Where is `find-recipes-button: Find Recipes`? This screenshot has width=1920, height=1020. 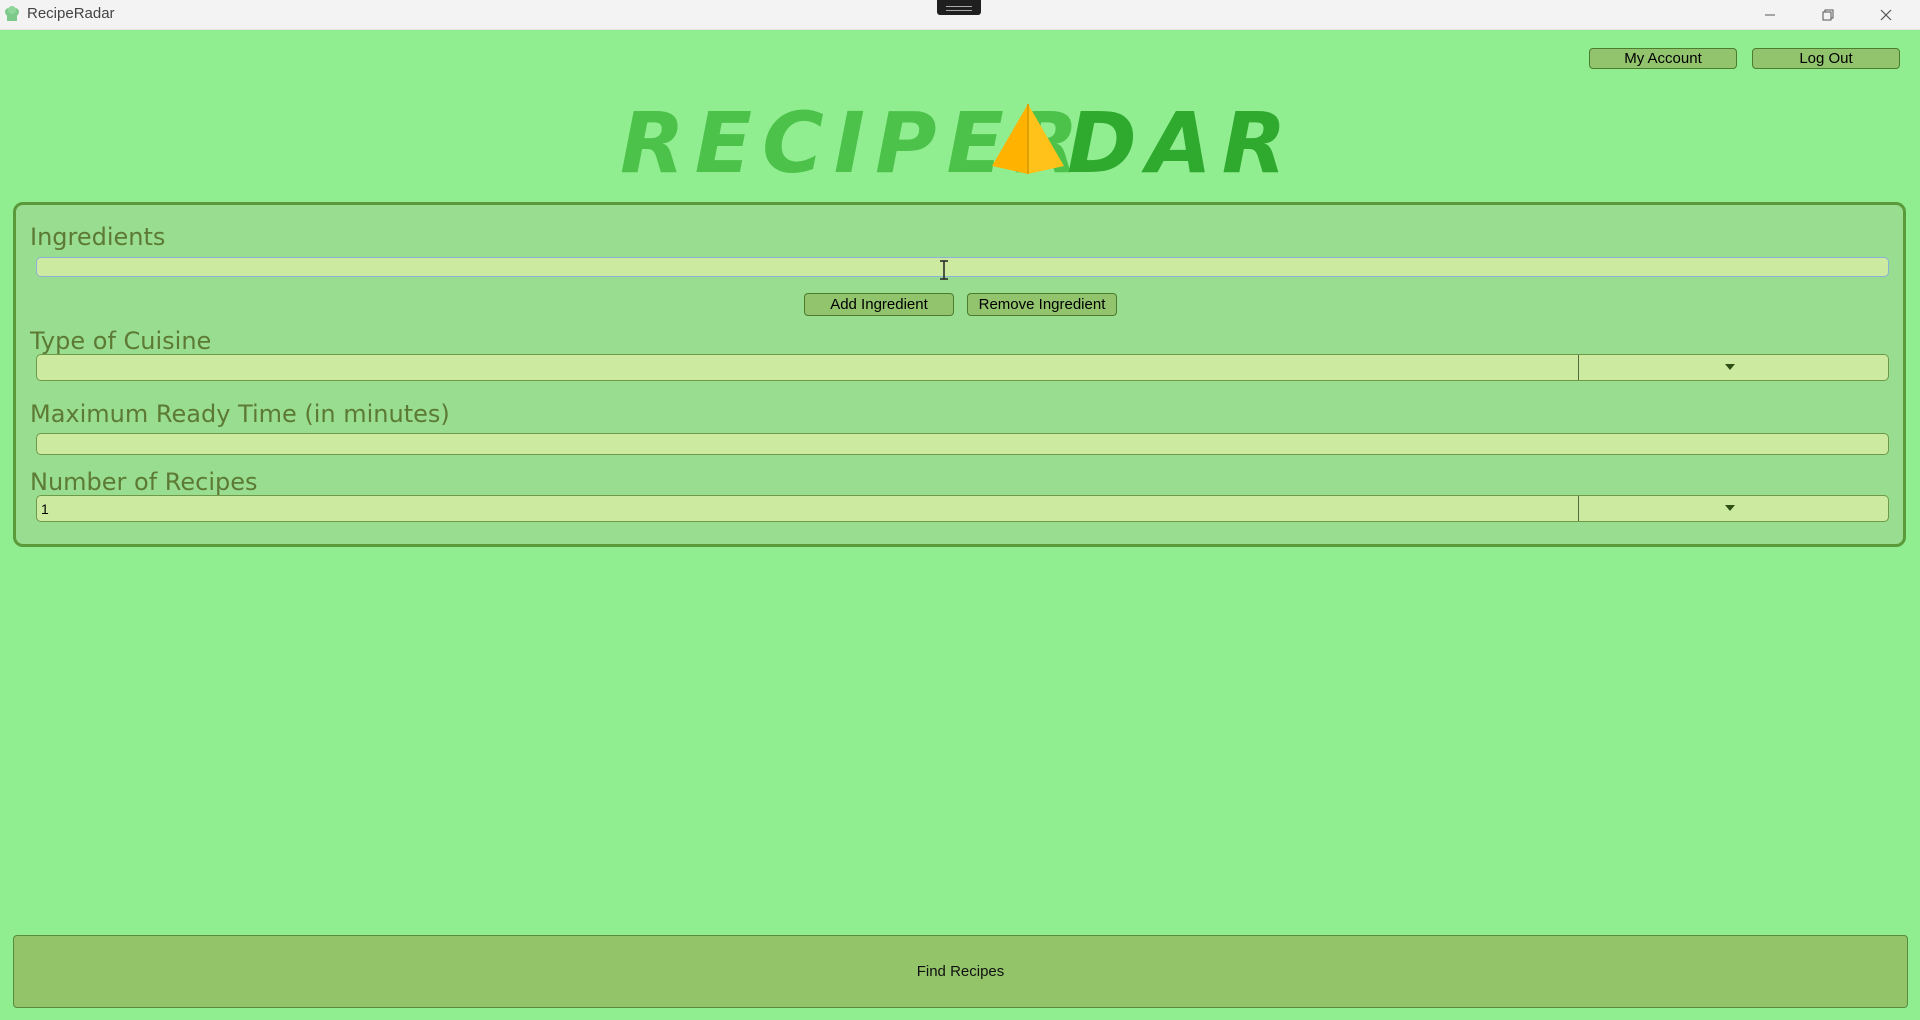 find-recipes-button: Find Recipes is located at coordinates (960, 971).